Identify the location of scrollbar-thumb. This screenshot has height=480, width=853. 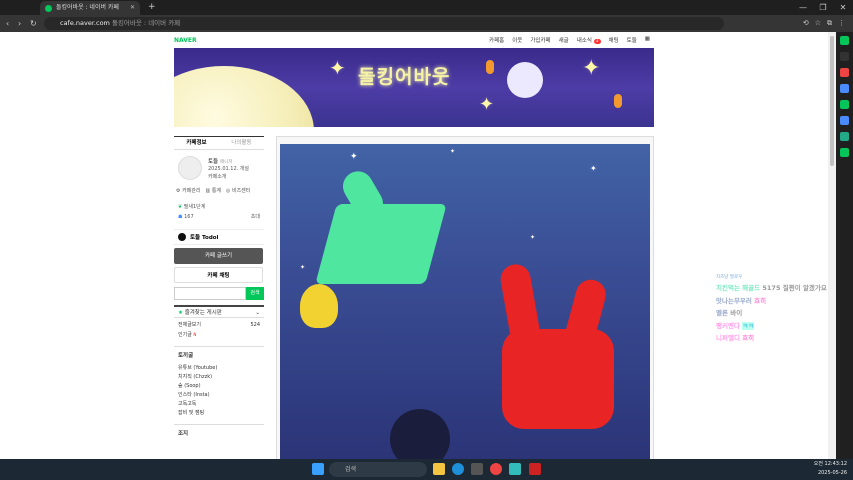
(832, 101).